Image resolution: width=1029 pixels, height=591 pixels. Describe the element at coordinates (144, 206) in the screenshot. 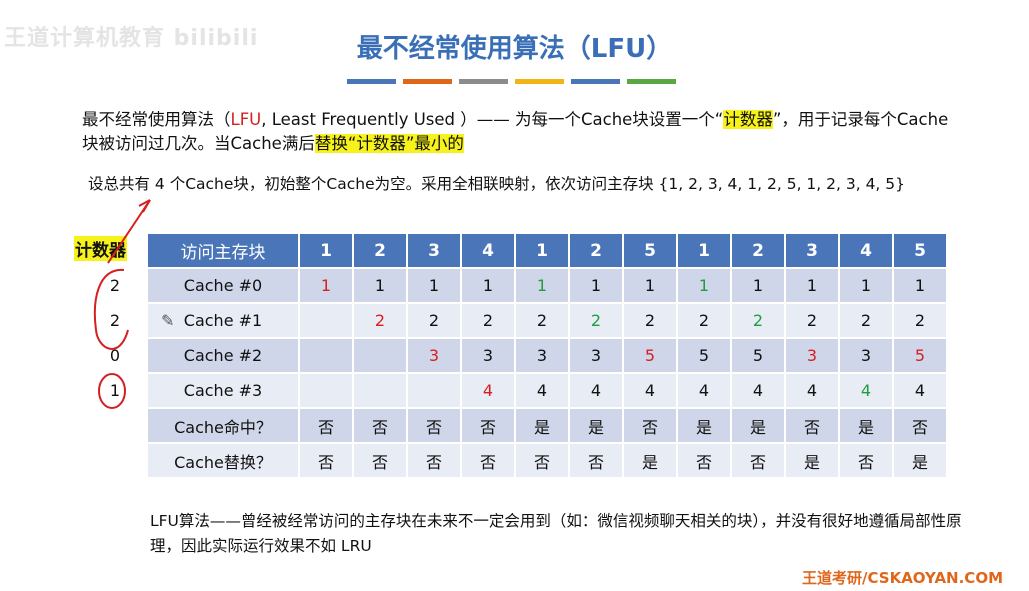

I see `annotation-arrowhead` at that location.